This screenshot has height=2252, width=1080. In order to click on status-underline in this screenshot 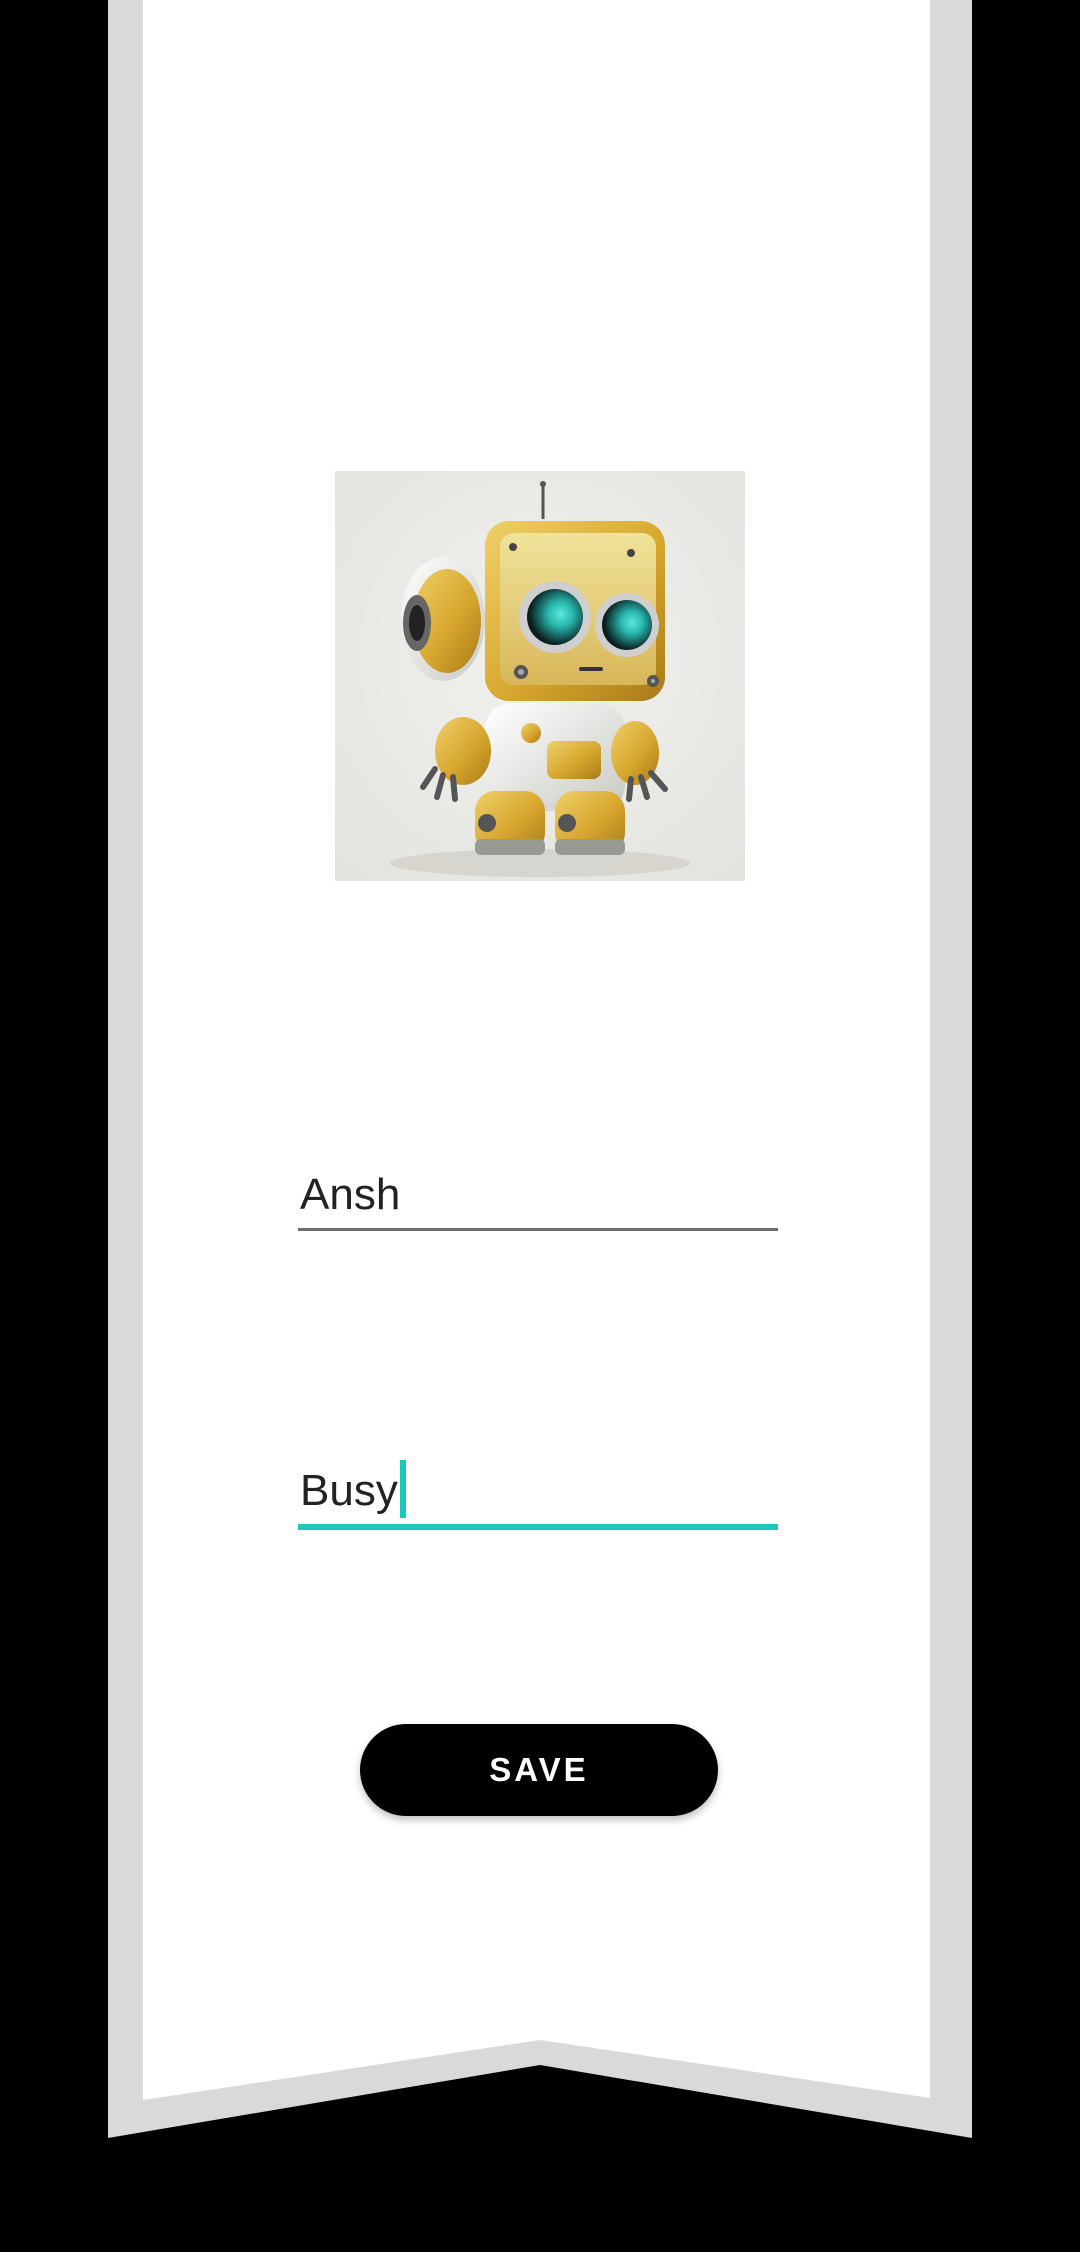, I will do `click(538, 1527)`.